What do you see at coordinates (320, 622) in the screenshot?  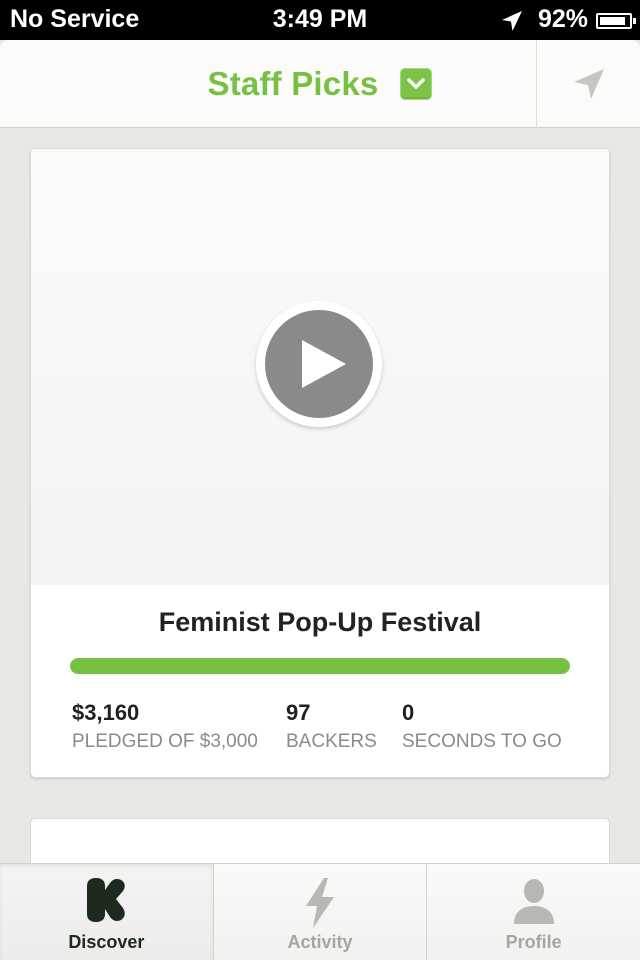 I see `project-title: Feminist Pop-Up Festival` at bounding box center [320, 622].